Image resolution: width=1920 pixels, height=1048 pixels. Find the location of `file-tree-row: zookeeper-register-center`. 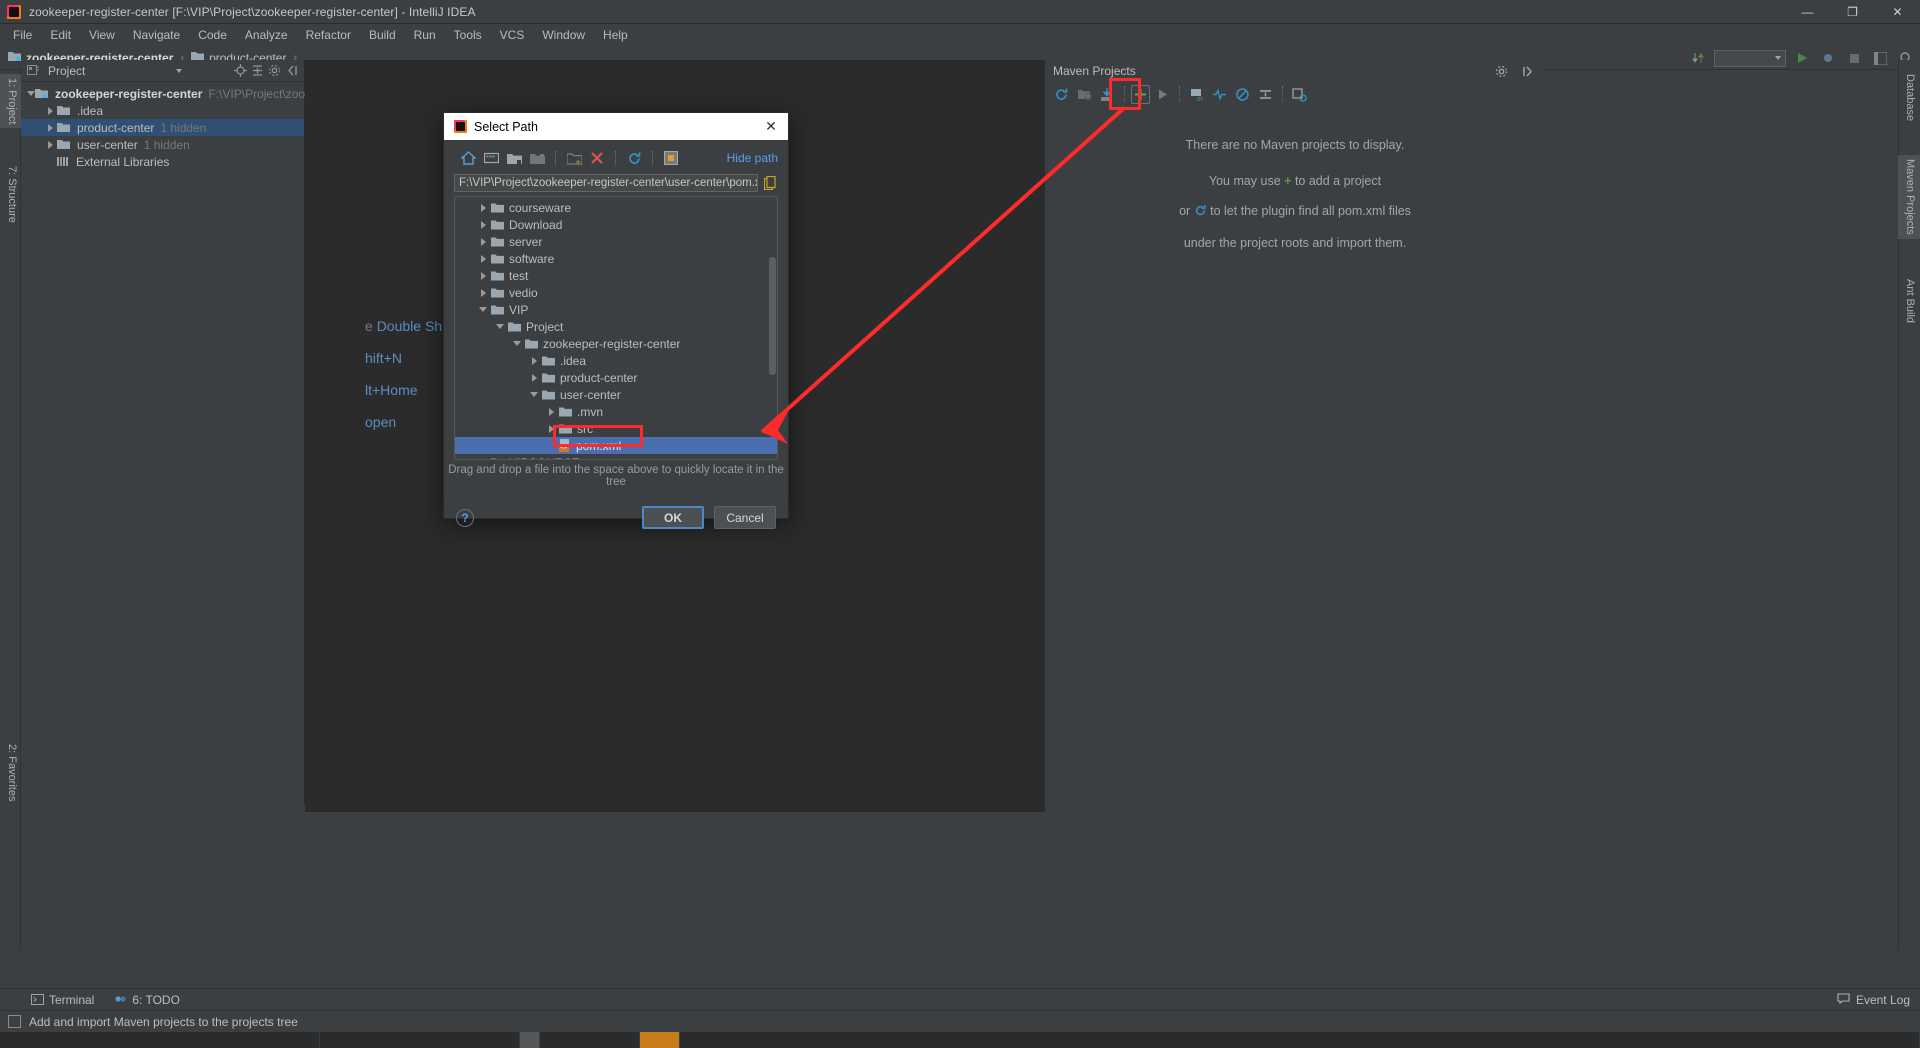

file-tree-row: zookeeper-register-center is located at coordinates (616, 343).